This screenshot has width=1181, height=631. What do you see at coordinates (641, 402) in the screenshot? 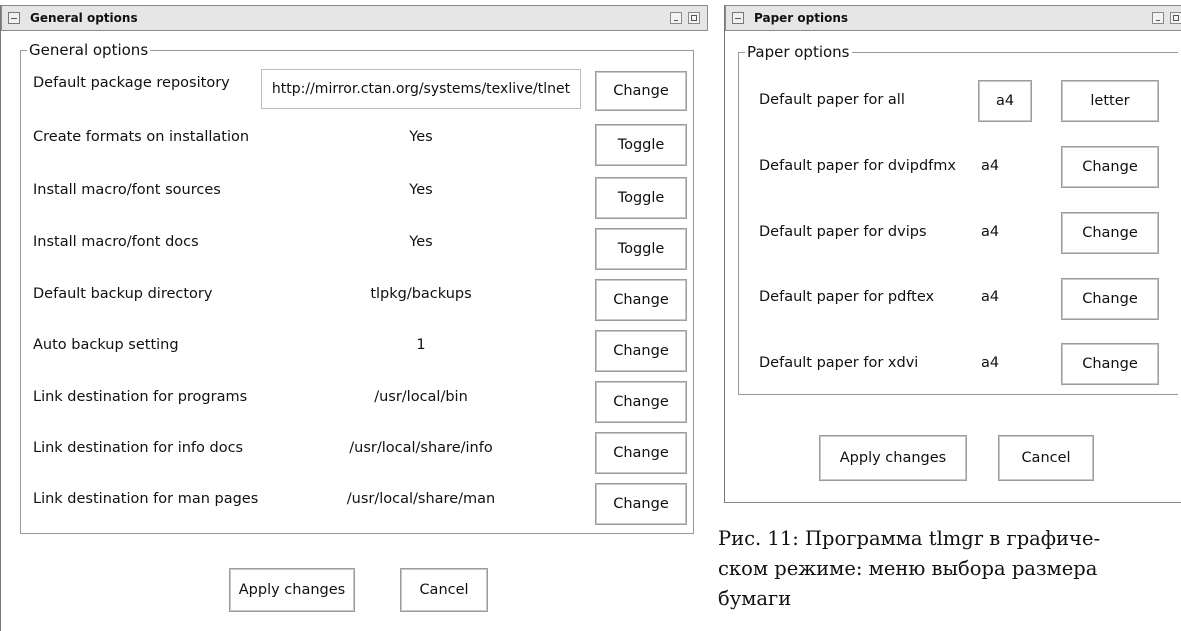
I see `change-programs-link-button: Change` at bounding box center [641, 402].